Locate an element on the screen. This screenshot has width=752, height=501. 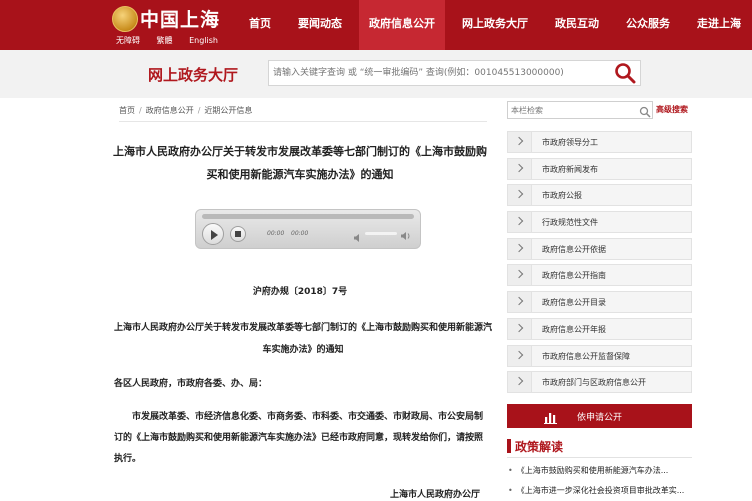
sidebar-item-gazette: 市政府公报 is located at coordinates (599, 195).